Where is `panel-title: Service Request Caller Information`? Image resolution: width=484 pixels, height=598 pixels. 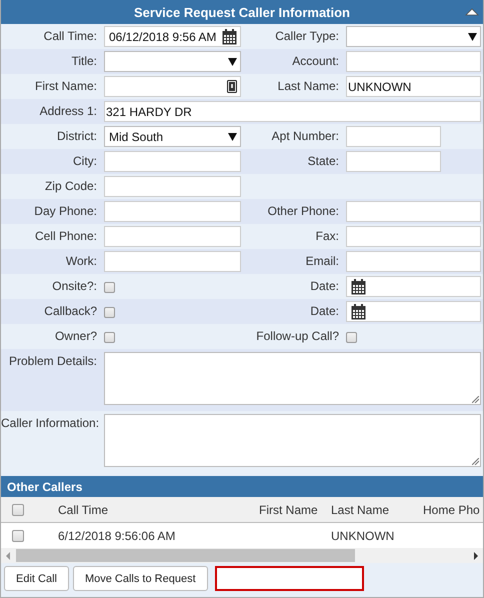 panel-title: Service Request Caller Information is located at coordinates (242, 12).